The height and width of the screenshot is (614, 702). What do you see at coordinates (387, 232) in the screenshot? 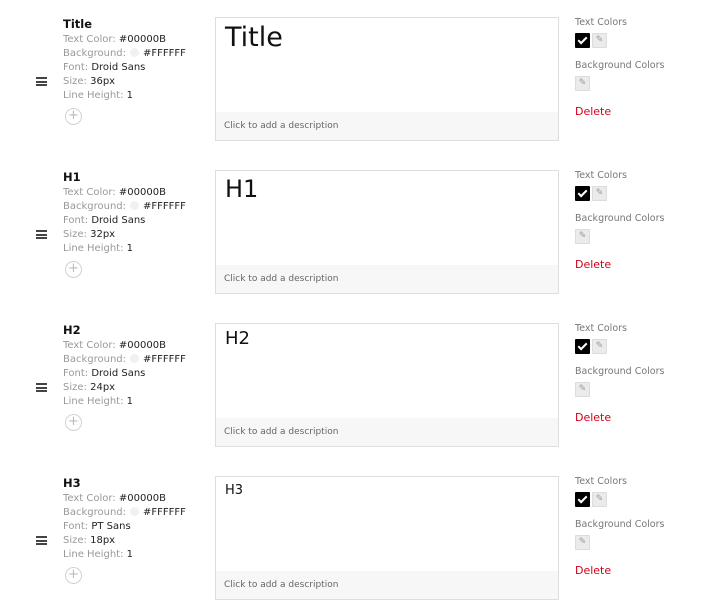
I see `style-preview: H1 Click to add a description` at bounding box center [387, 232].